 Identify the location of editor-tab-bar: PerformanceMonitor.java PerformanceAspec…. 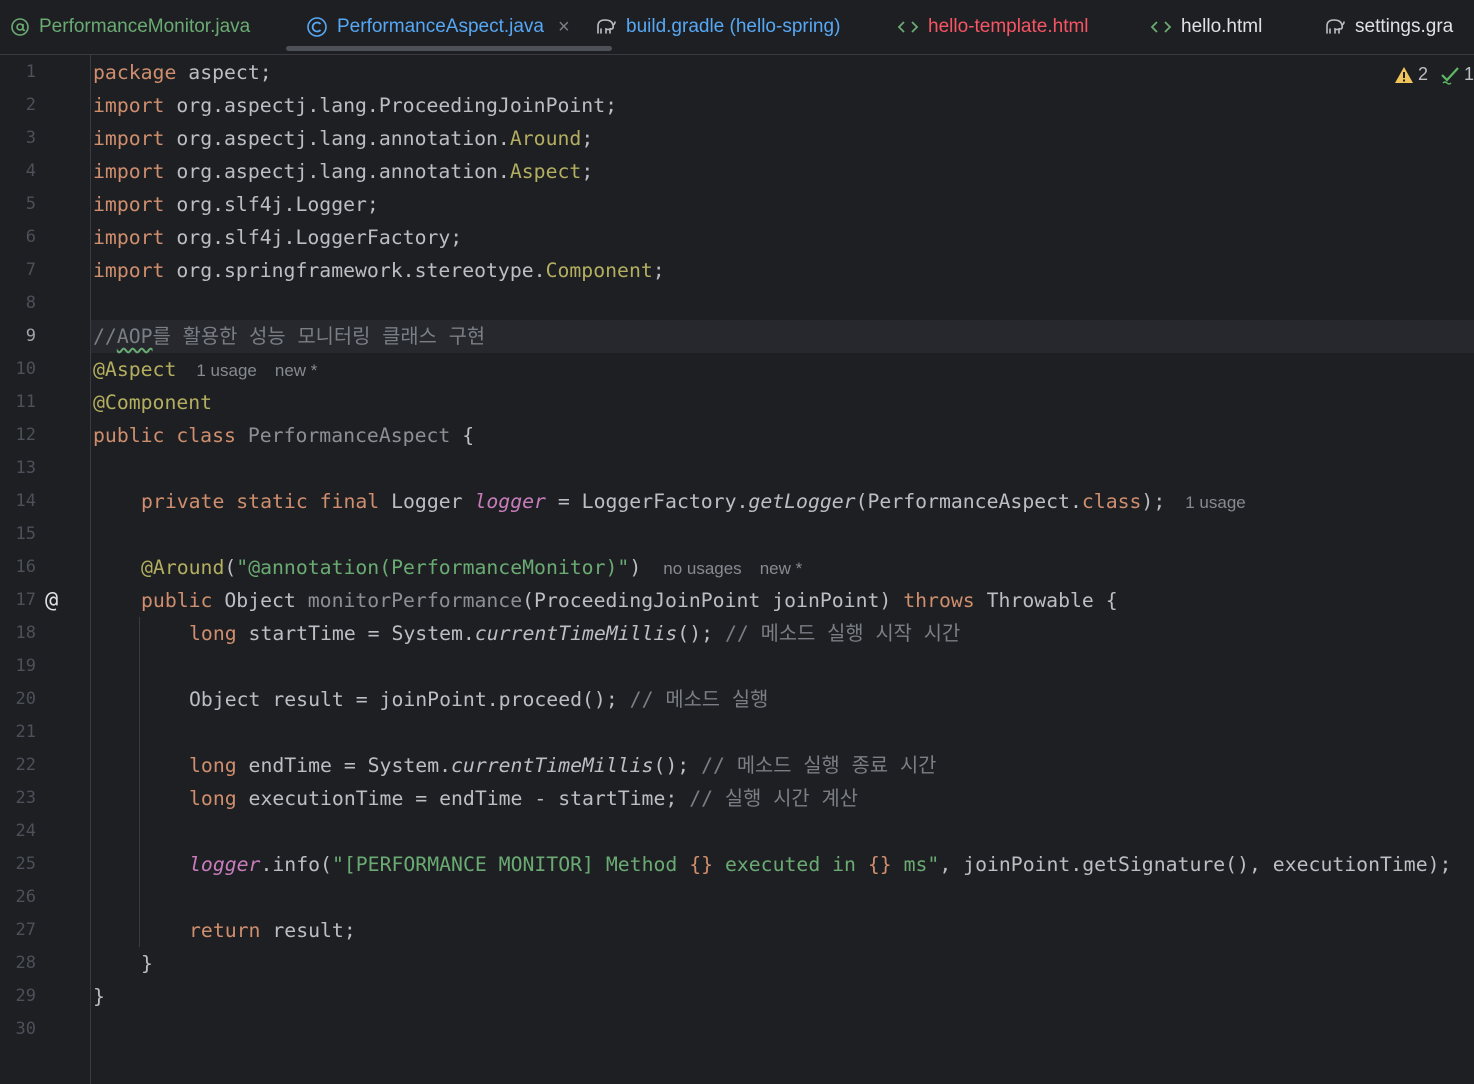
(737, 27).